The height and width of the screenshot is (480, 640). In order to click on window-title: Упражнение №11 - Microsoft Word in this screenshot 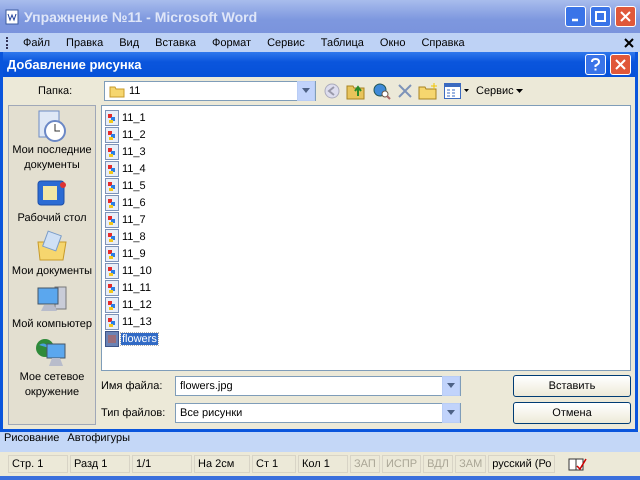, I will do `click(141, 16)`.